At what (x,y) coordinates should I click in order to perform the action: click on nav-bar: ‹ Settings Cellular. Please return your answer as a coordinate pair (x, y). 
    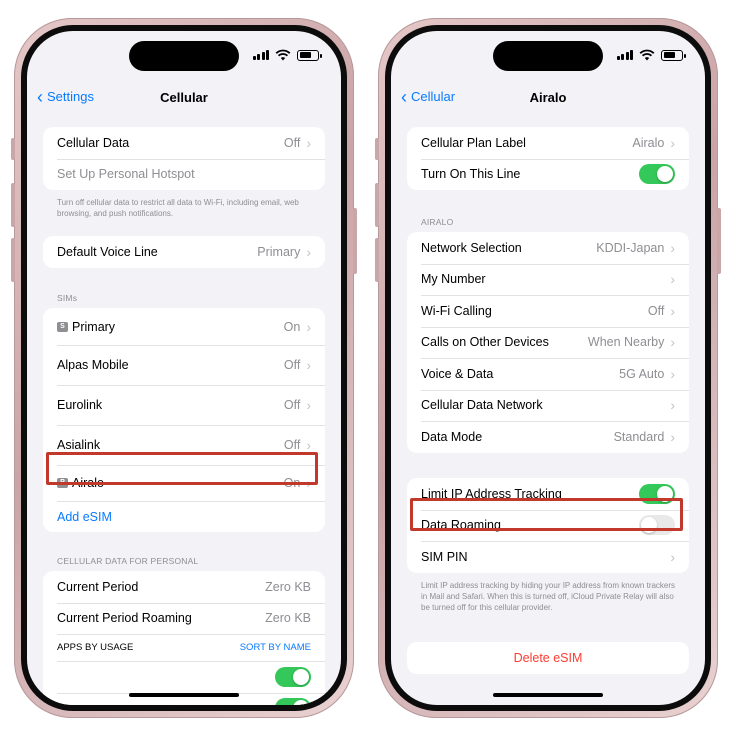
    Looking at the image, I should click on (184, 99).